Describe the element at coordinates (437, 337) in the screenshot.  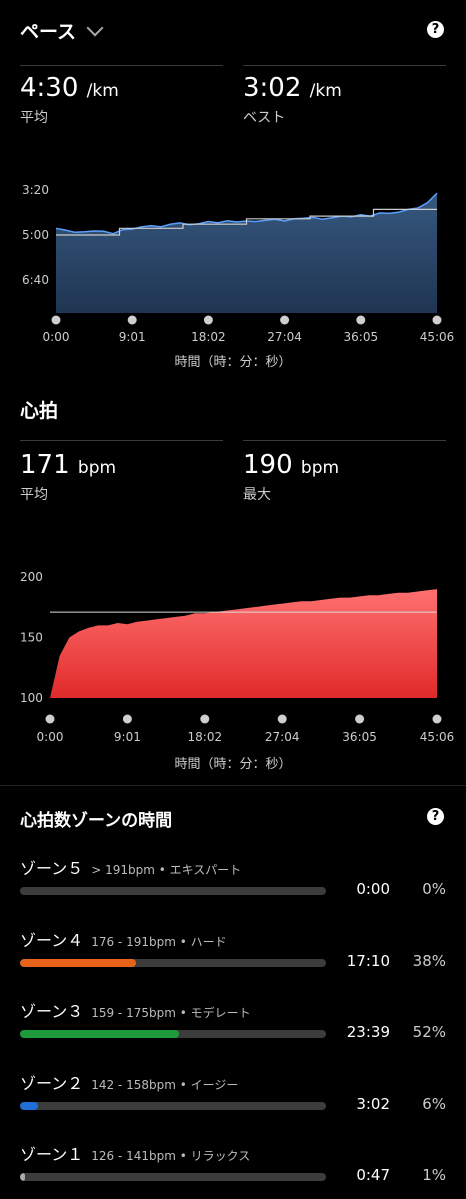
I see `pace-x-tick: 45:06` at that location.